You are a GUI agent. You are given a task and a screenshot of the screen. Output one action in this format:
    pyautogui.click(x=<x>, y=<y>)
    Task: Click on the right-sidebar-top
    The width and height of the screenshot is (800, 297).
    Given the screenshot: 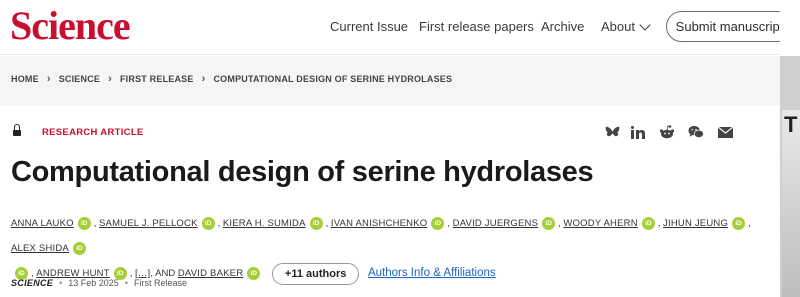 What is the action you would take?
    pyautogui.click(x=790, y=28)
    